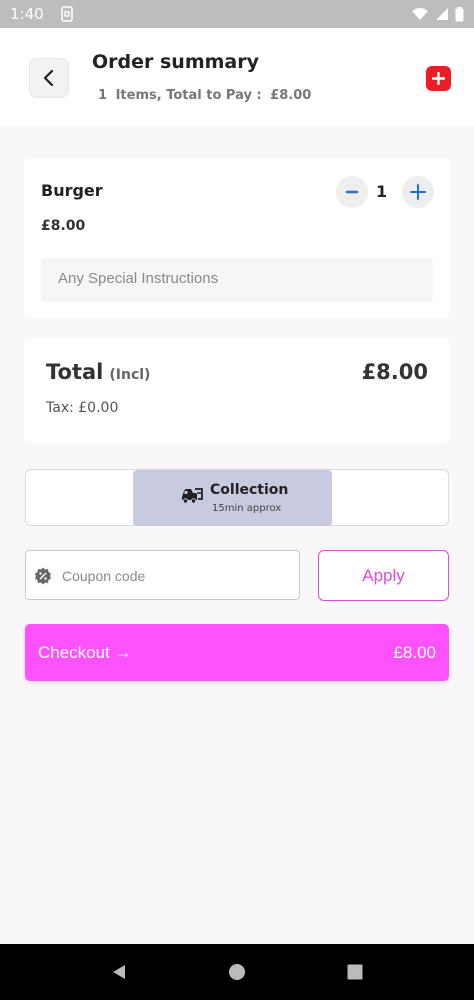 The image size is (474, 1000). Describe the element at coordinates (177, 576) in the screenshot. I see `coupon-input` at that location.